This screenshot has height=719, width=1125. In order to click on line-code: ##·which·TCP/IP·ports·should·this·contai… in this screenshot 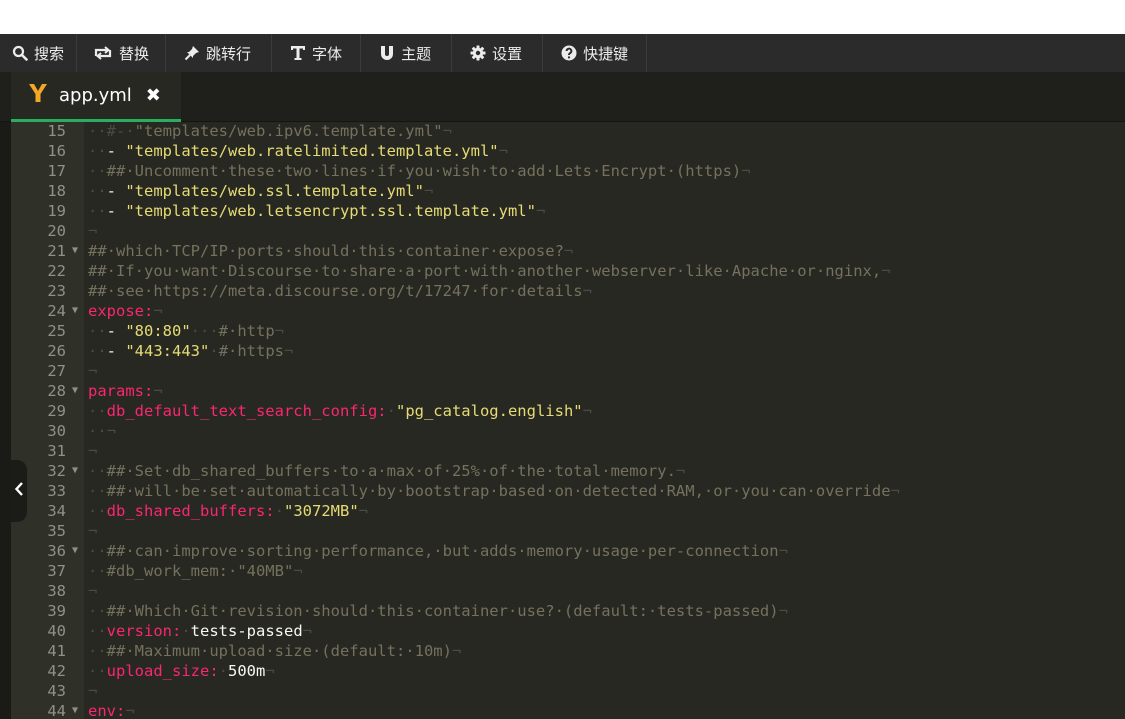, I will do `click(330, 251)`.